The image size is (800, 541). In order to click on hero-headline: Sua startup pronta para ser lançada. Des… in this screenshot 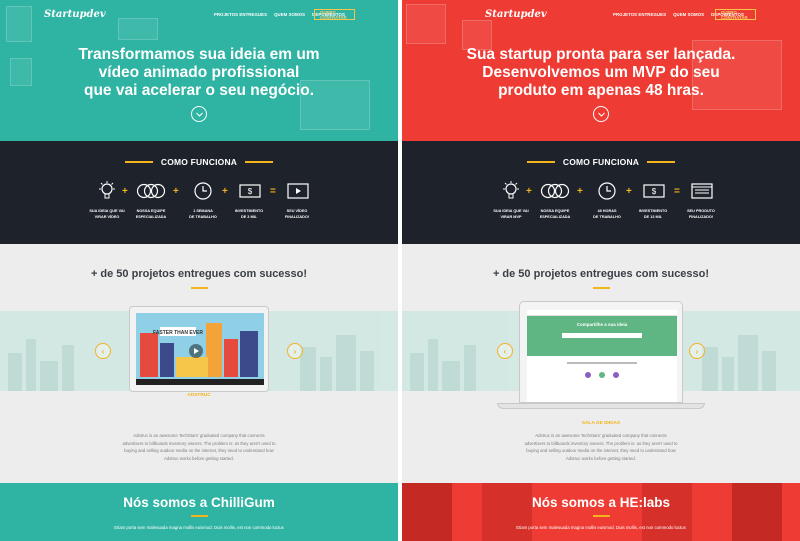, I will do `click(601, 73)`.